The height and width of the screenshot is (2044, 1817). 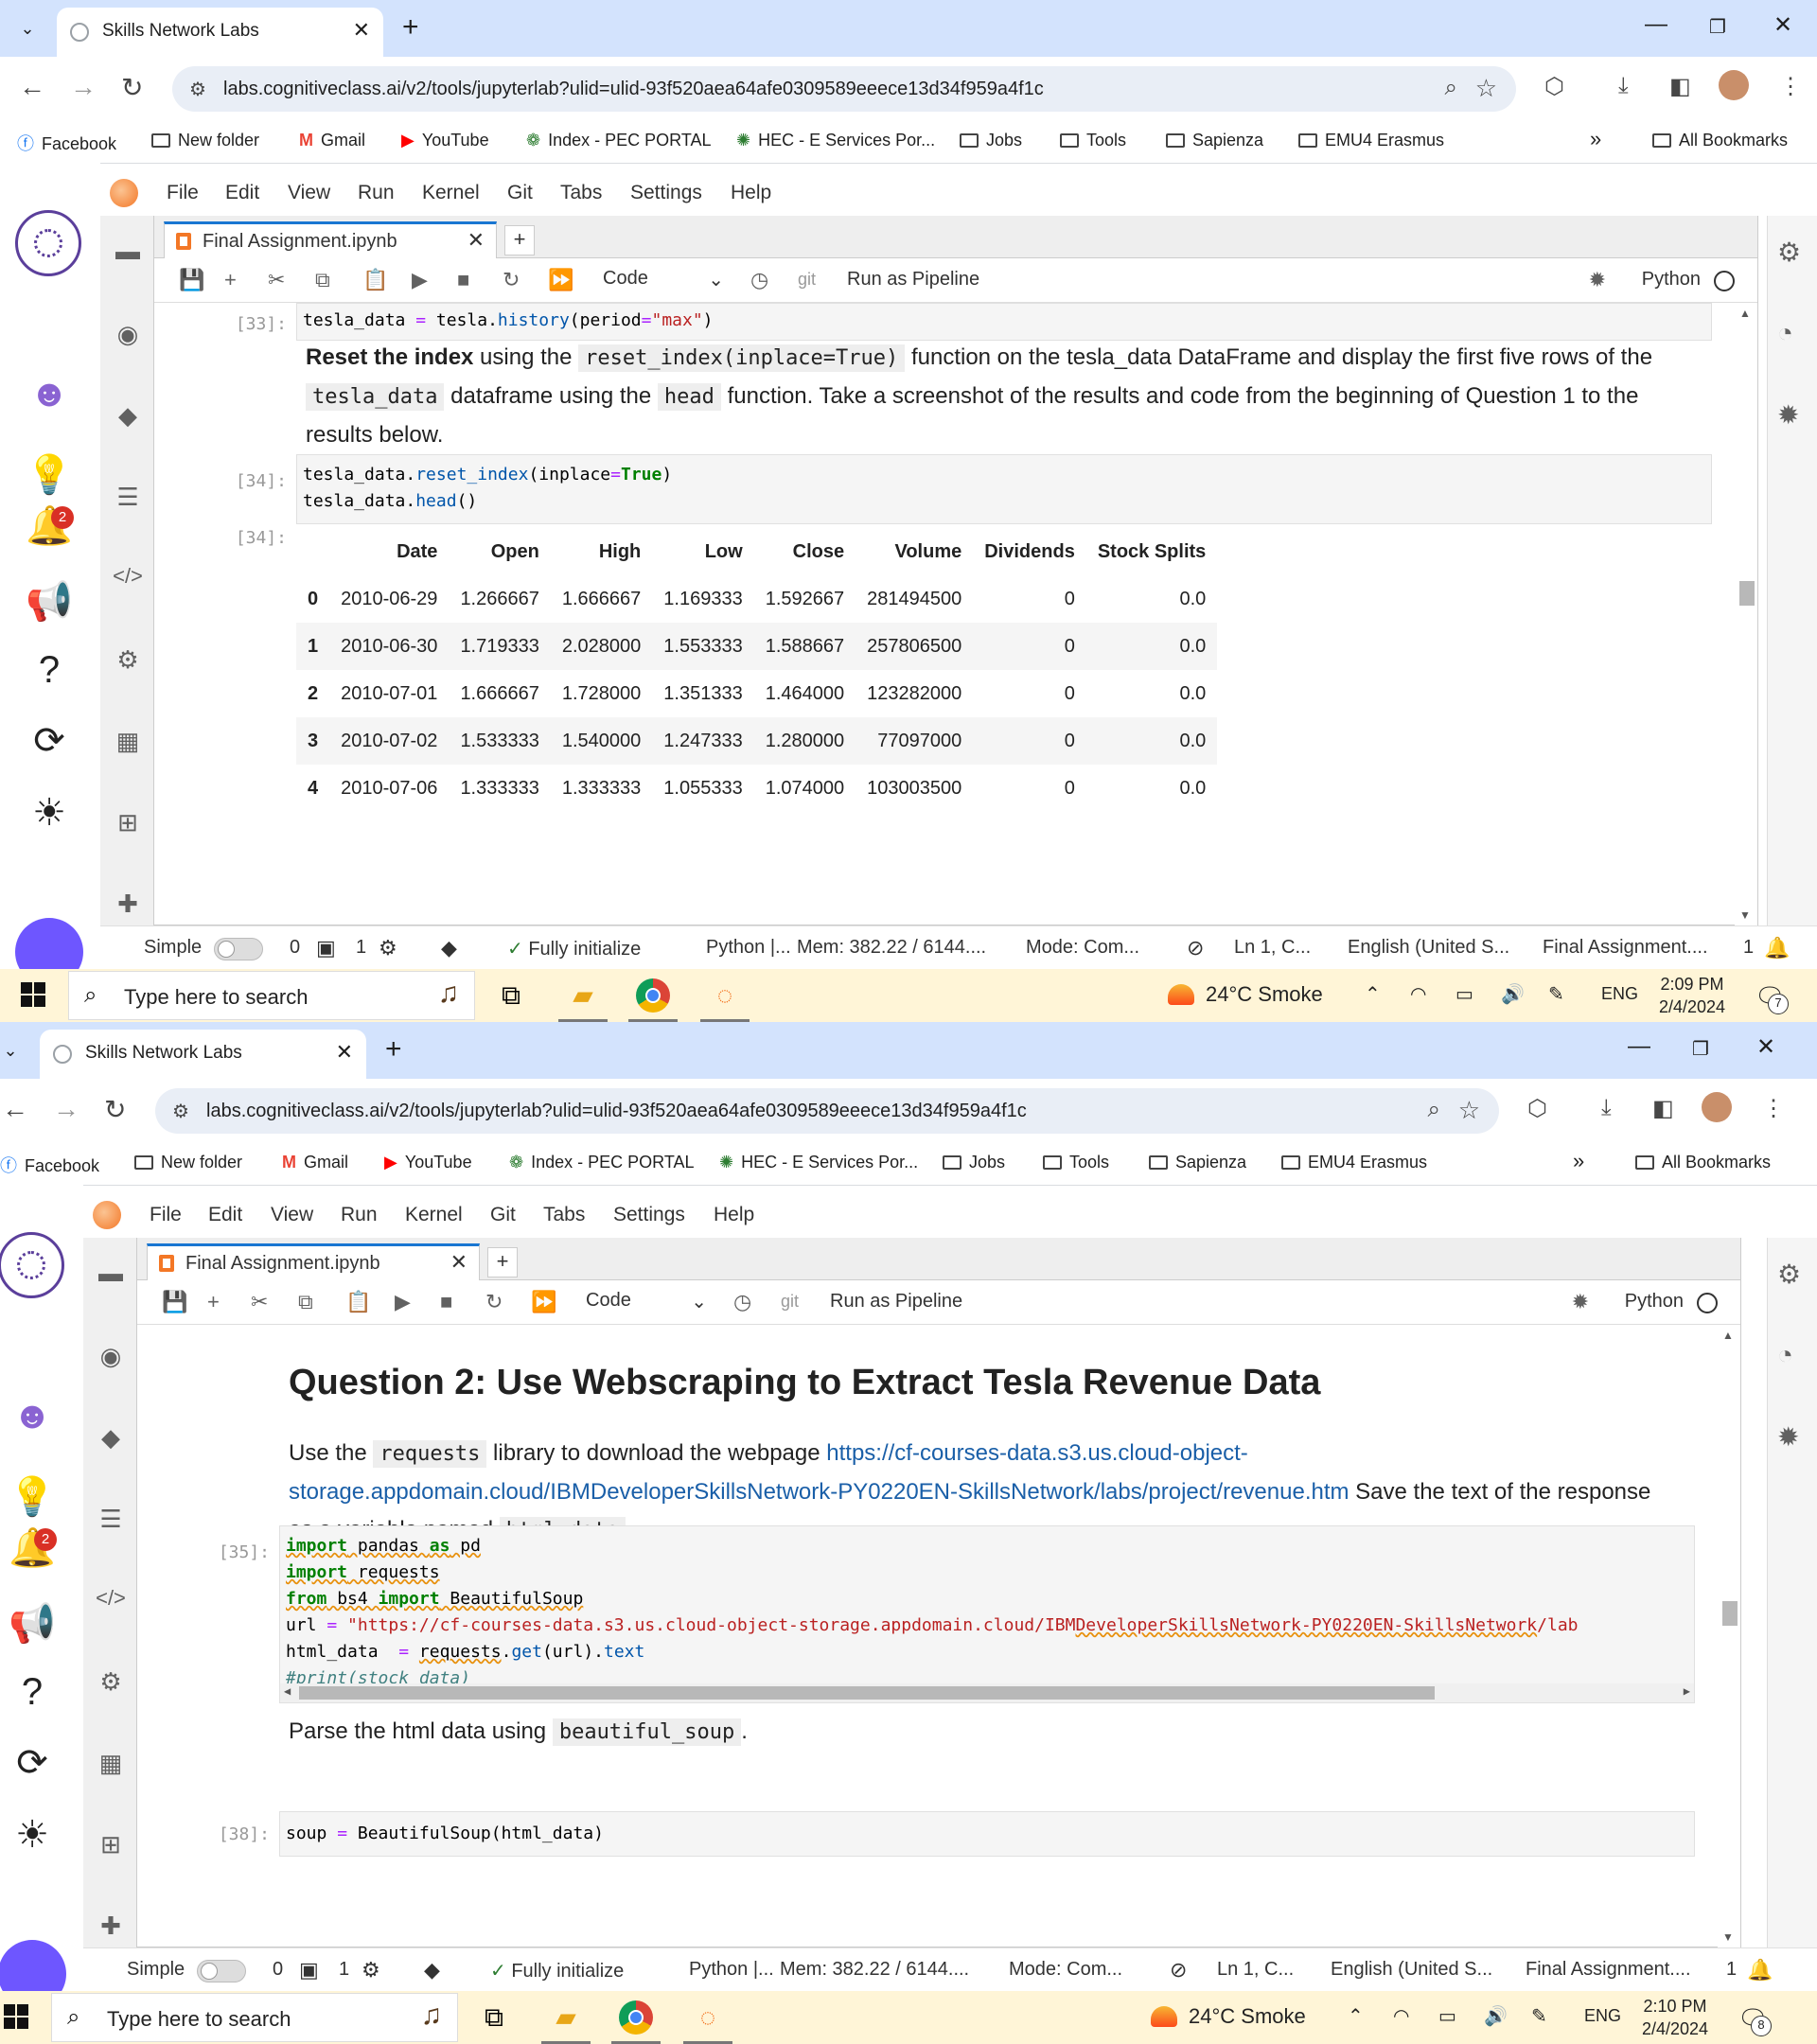 What do you see at coordinates (1464, 994) in the screenshot?
I see `battery-icon: ▭` at bounding box center [1464, 994].